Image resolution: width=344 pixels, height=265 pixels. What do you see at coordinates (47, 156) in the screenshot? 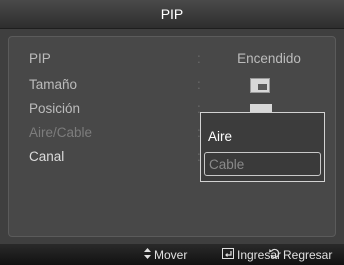
I see `menu-row-label: Canal` at bounding box center [47, 156].